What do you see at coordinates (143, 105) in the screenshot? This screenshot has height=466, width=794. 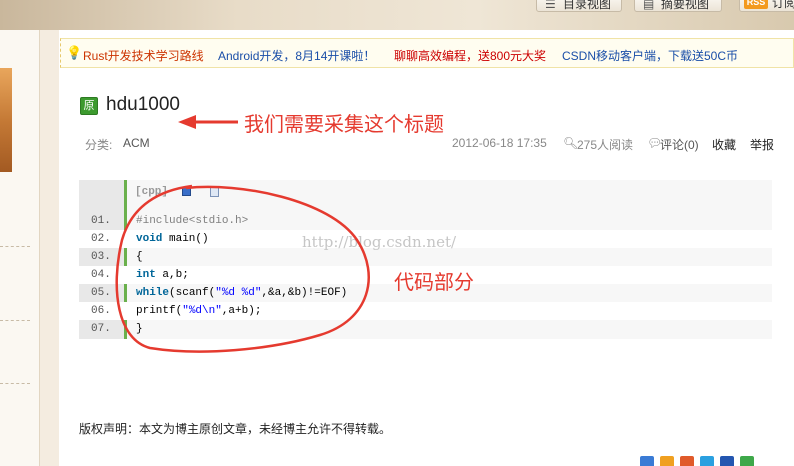 I see `post-title: hdu1000` at bounding box center [143, 105].